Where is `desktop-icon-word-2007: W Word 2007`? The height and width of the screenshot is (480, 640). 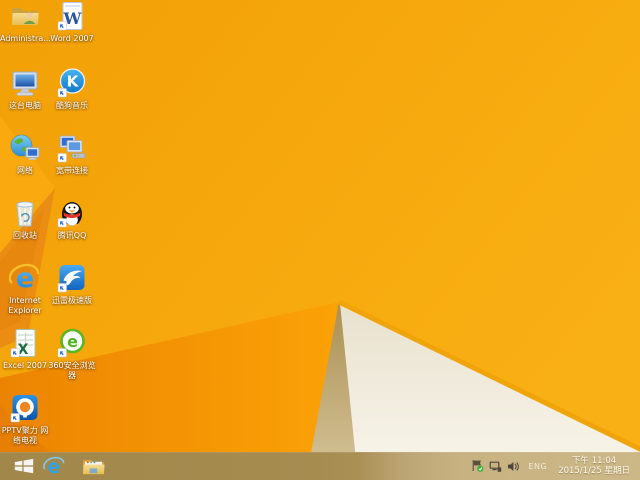 desktop-icon-word-2007: W Word 2007 is located at coordinates (72, 22).